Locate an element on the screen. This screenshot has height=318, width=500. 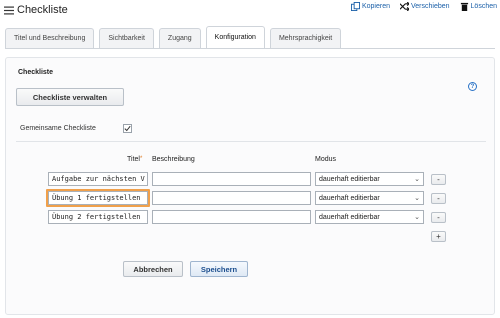
remove-item-button-2: - is located at coordinates (438, 198).